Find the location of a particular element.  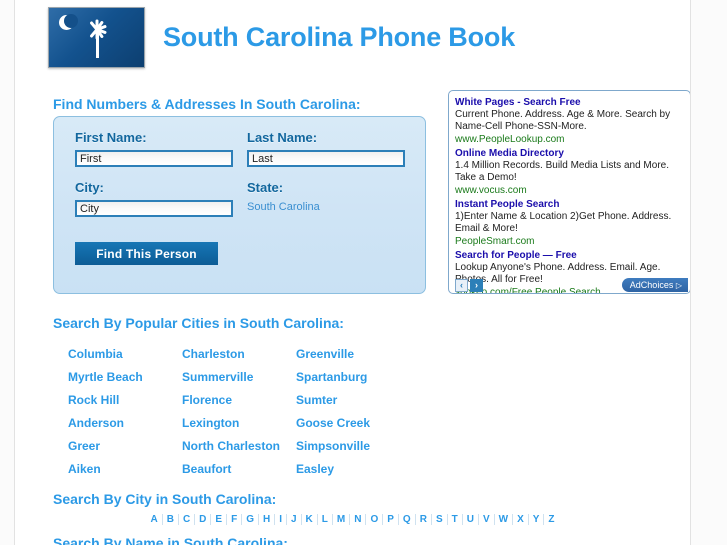

first-name-label: First Name: is located at coordinates (111, 137).